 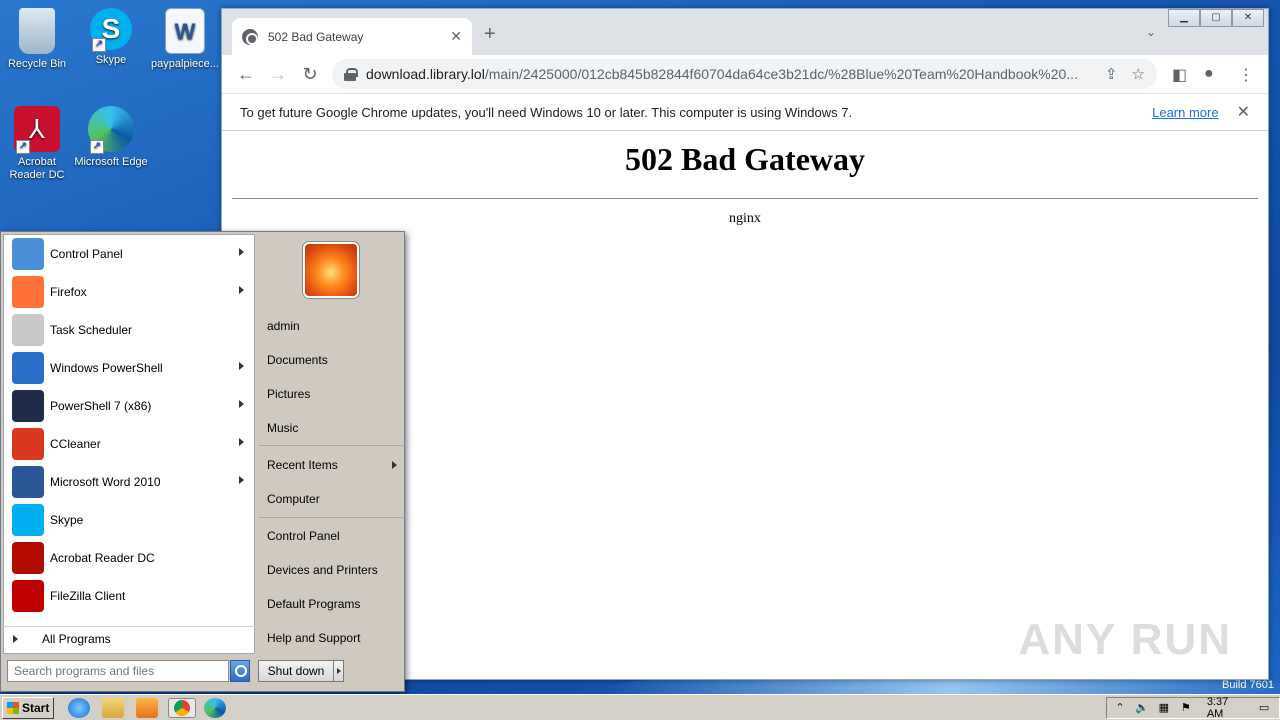 I want to click on desktop-icon-recycle-bin: Recycle Bin, so click(x=37, y=39).